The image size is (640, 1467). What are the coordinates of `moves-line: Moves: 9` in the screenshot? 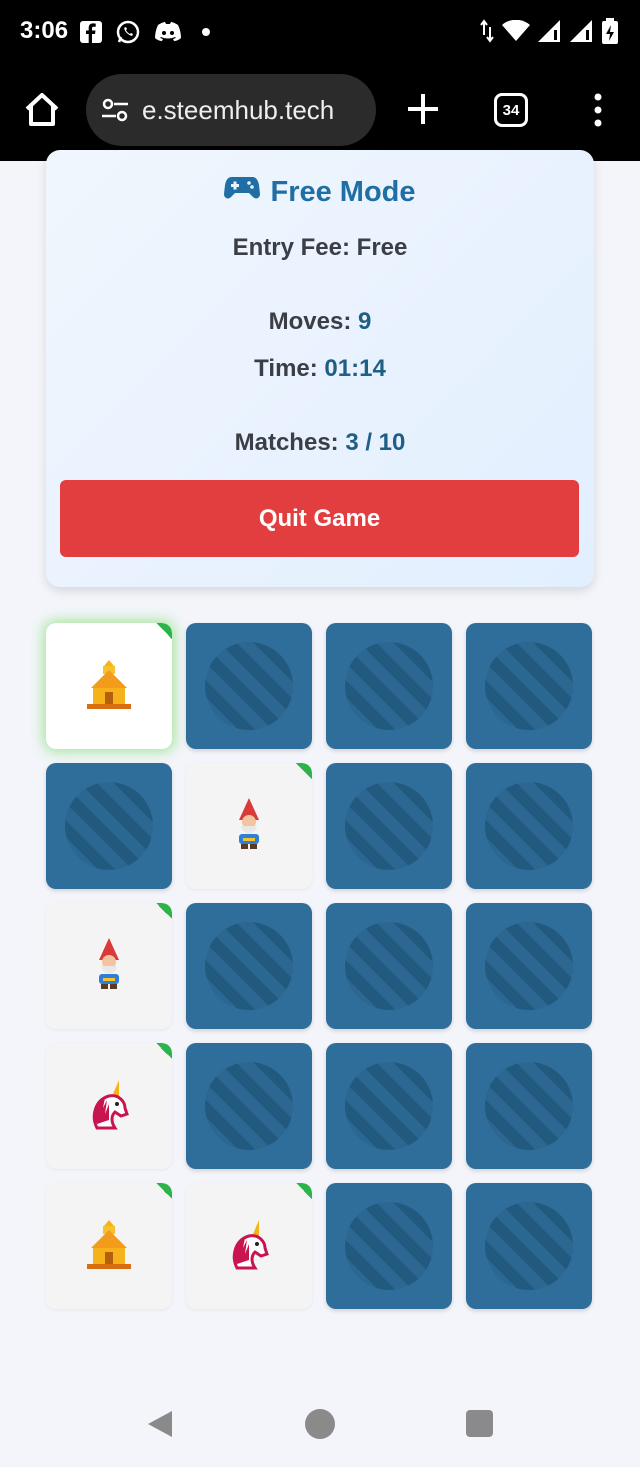 It's located at (320, 322).